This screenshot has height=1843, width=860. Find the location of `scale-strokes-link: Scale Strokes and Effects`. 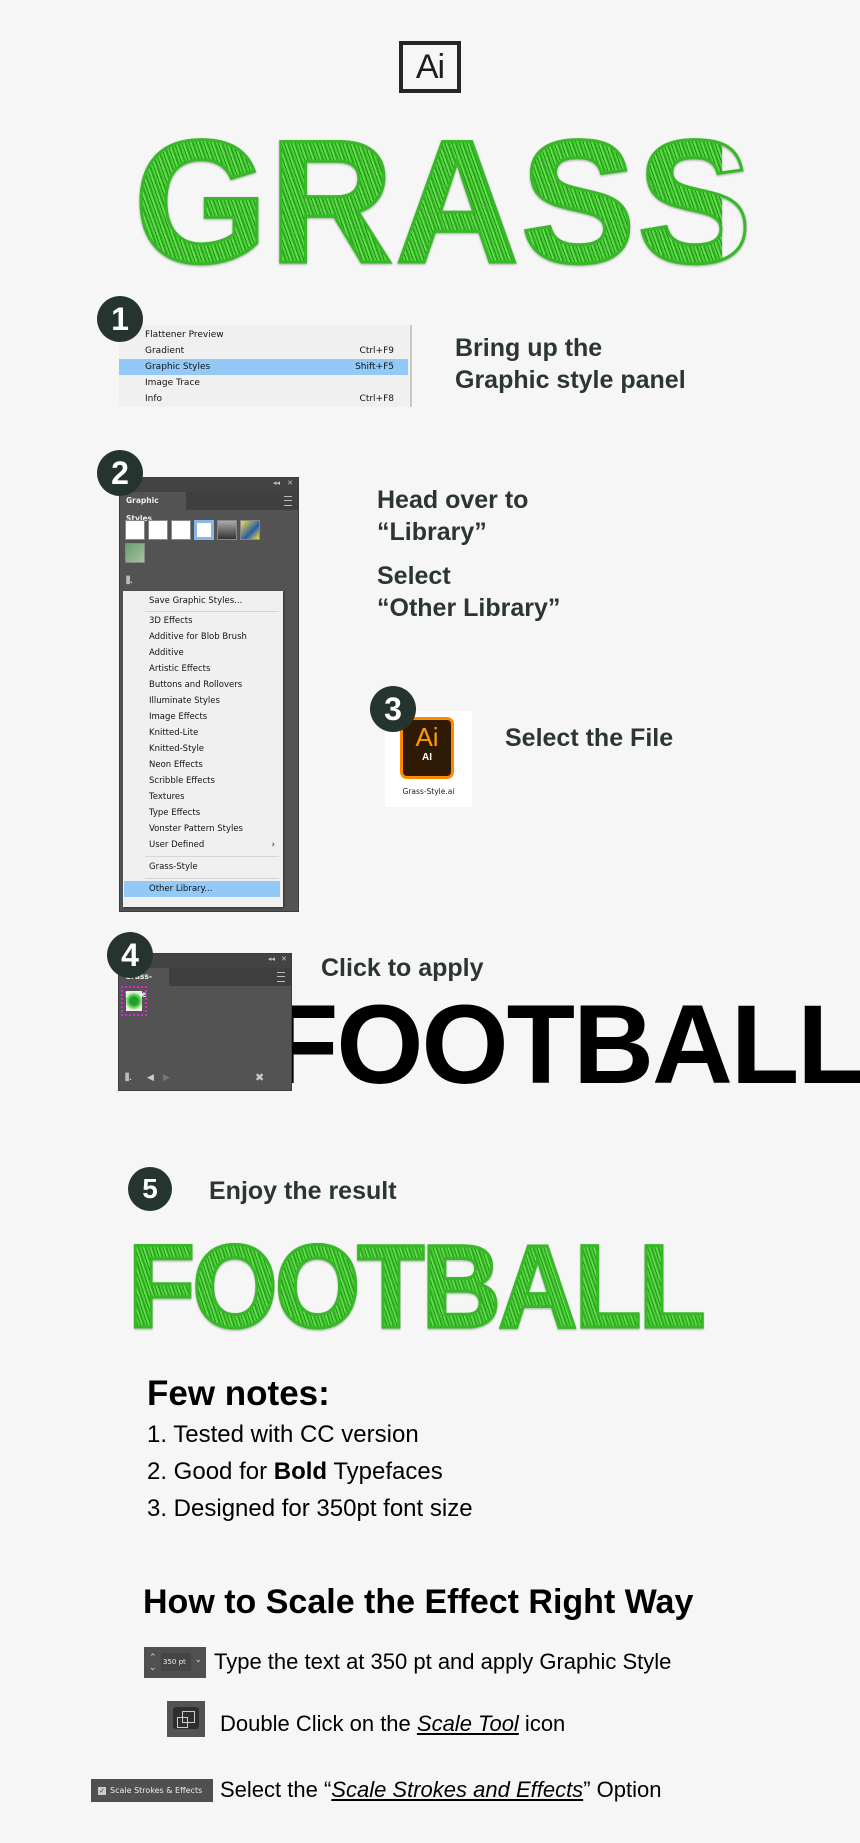

scale-strokes-link: Scale Strokes and Effects is located at coordinates (457, 1789).